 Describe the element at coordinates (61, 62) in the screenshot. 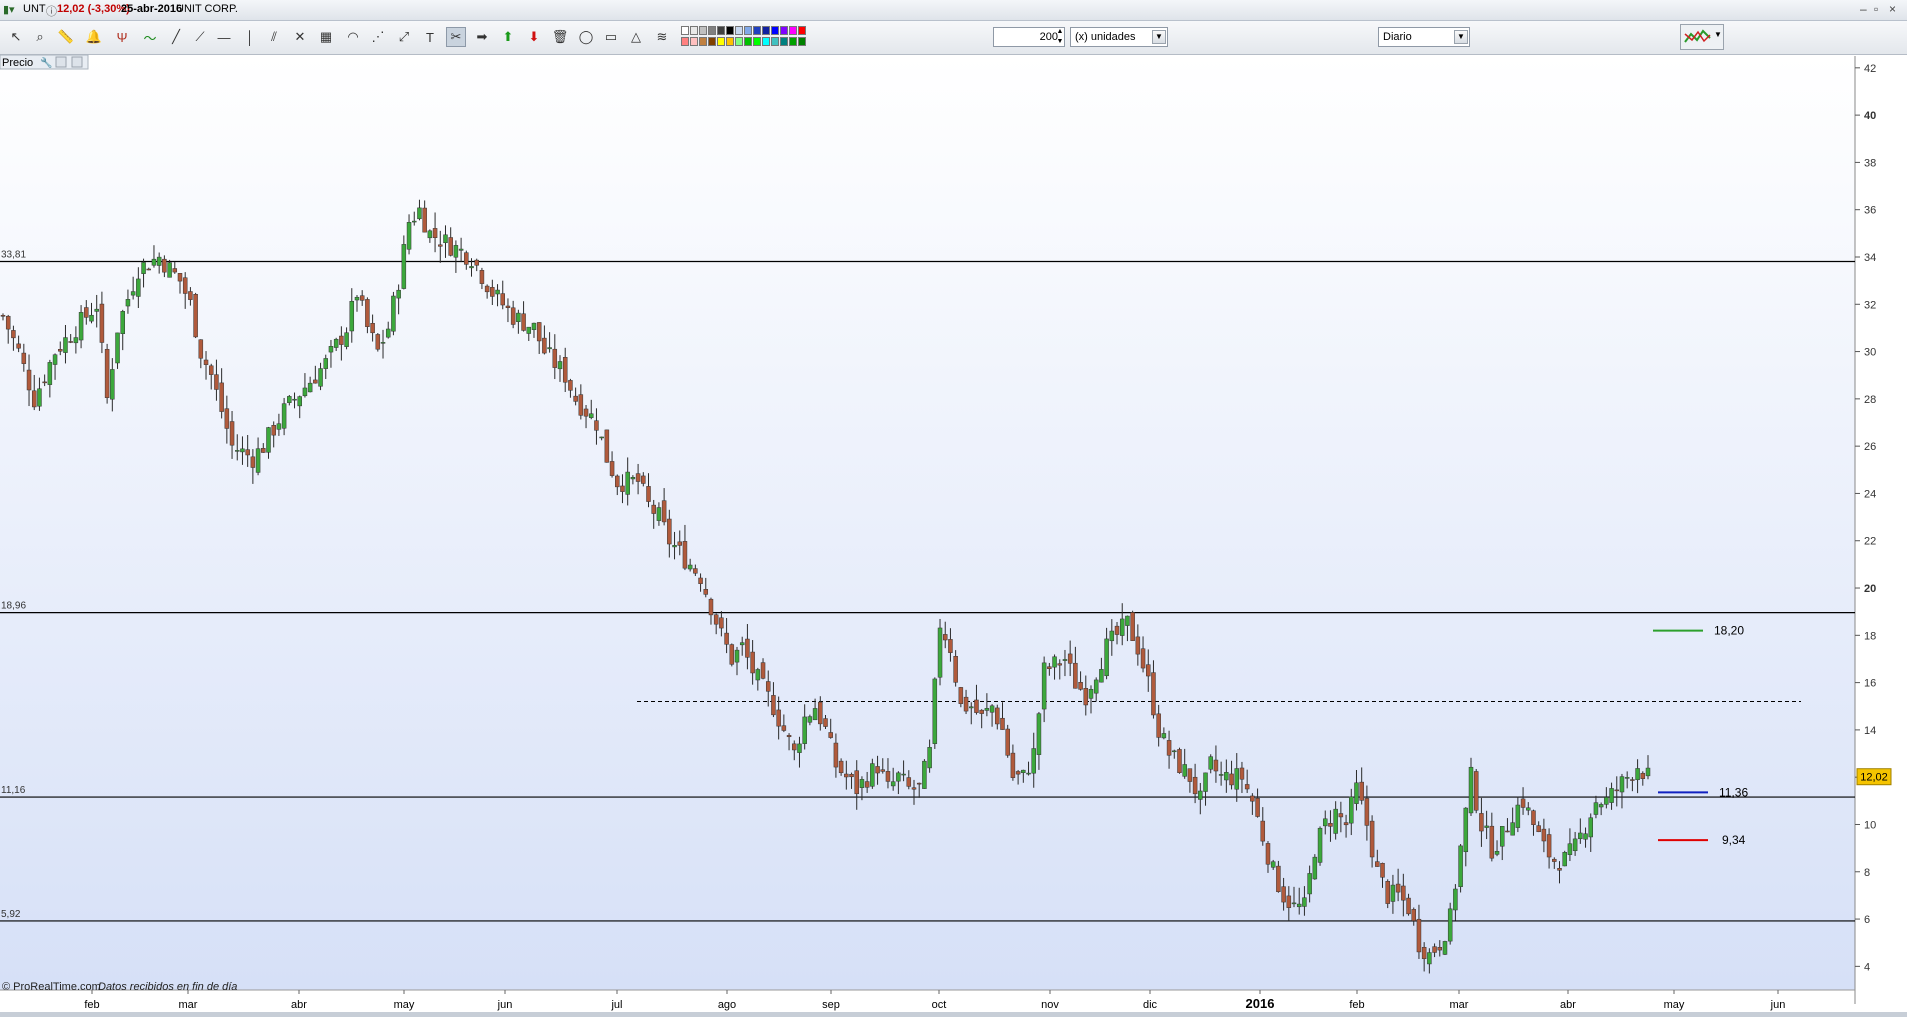

I see `panel-config-icon` at that location.